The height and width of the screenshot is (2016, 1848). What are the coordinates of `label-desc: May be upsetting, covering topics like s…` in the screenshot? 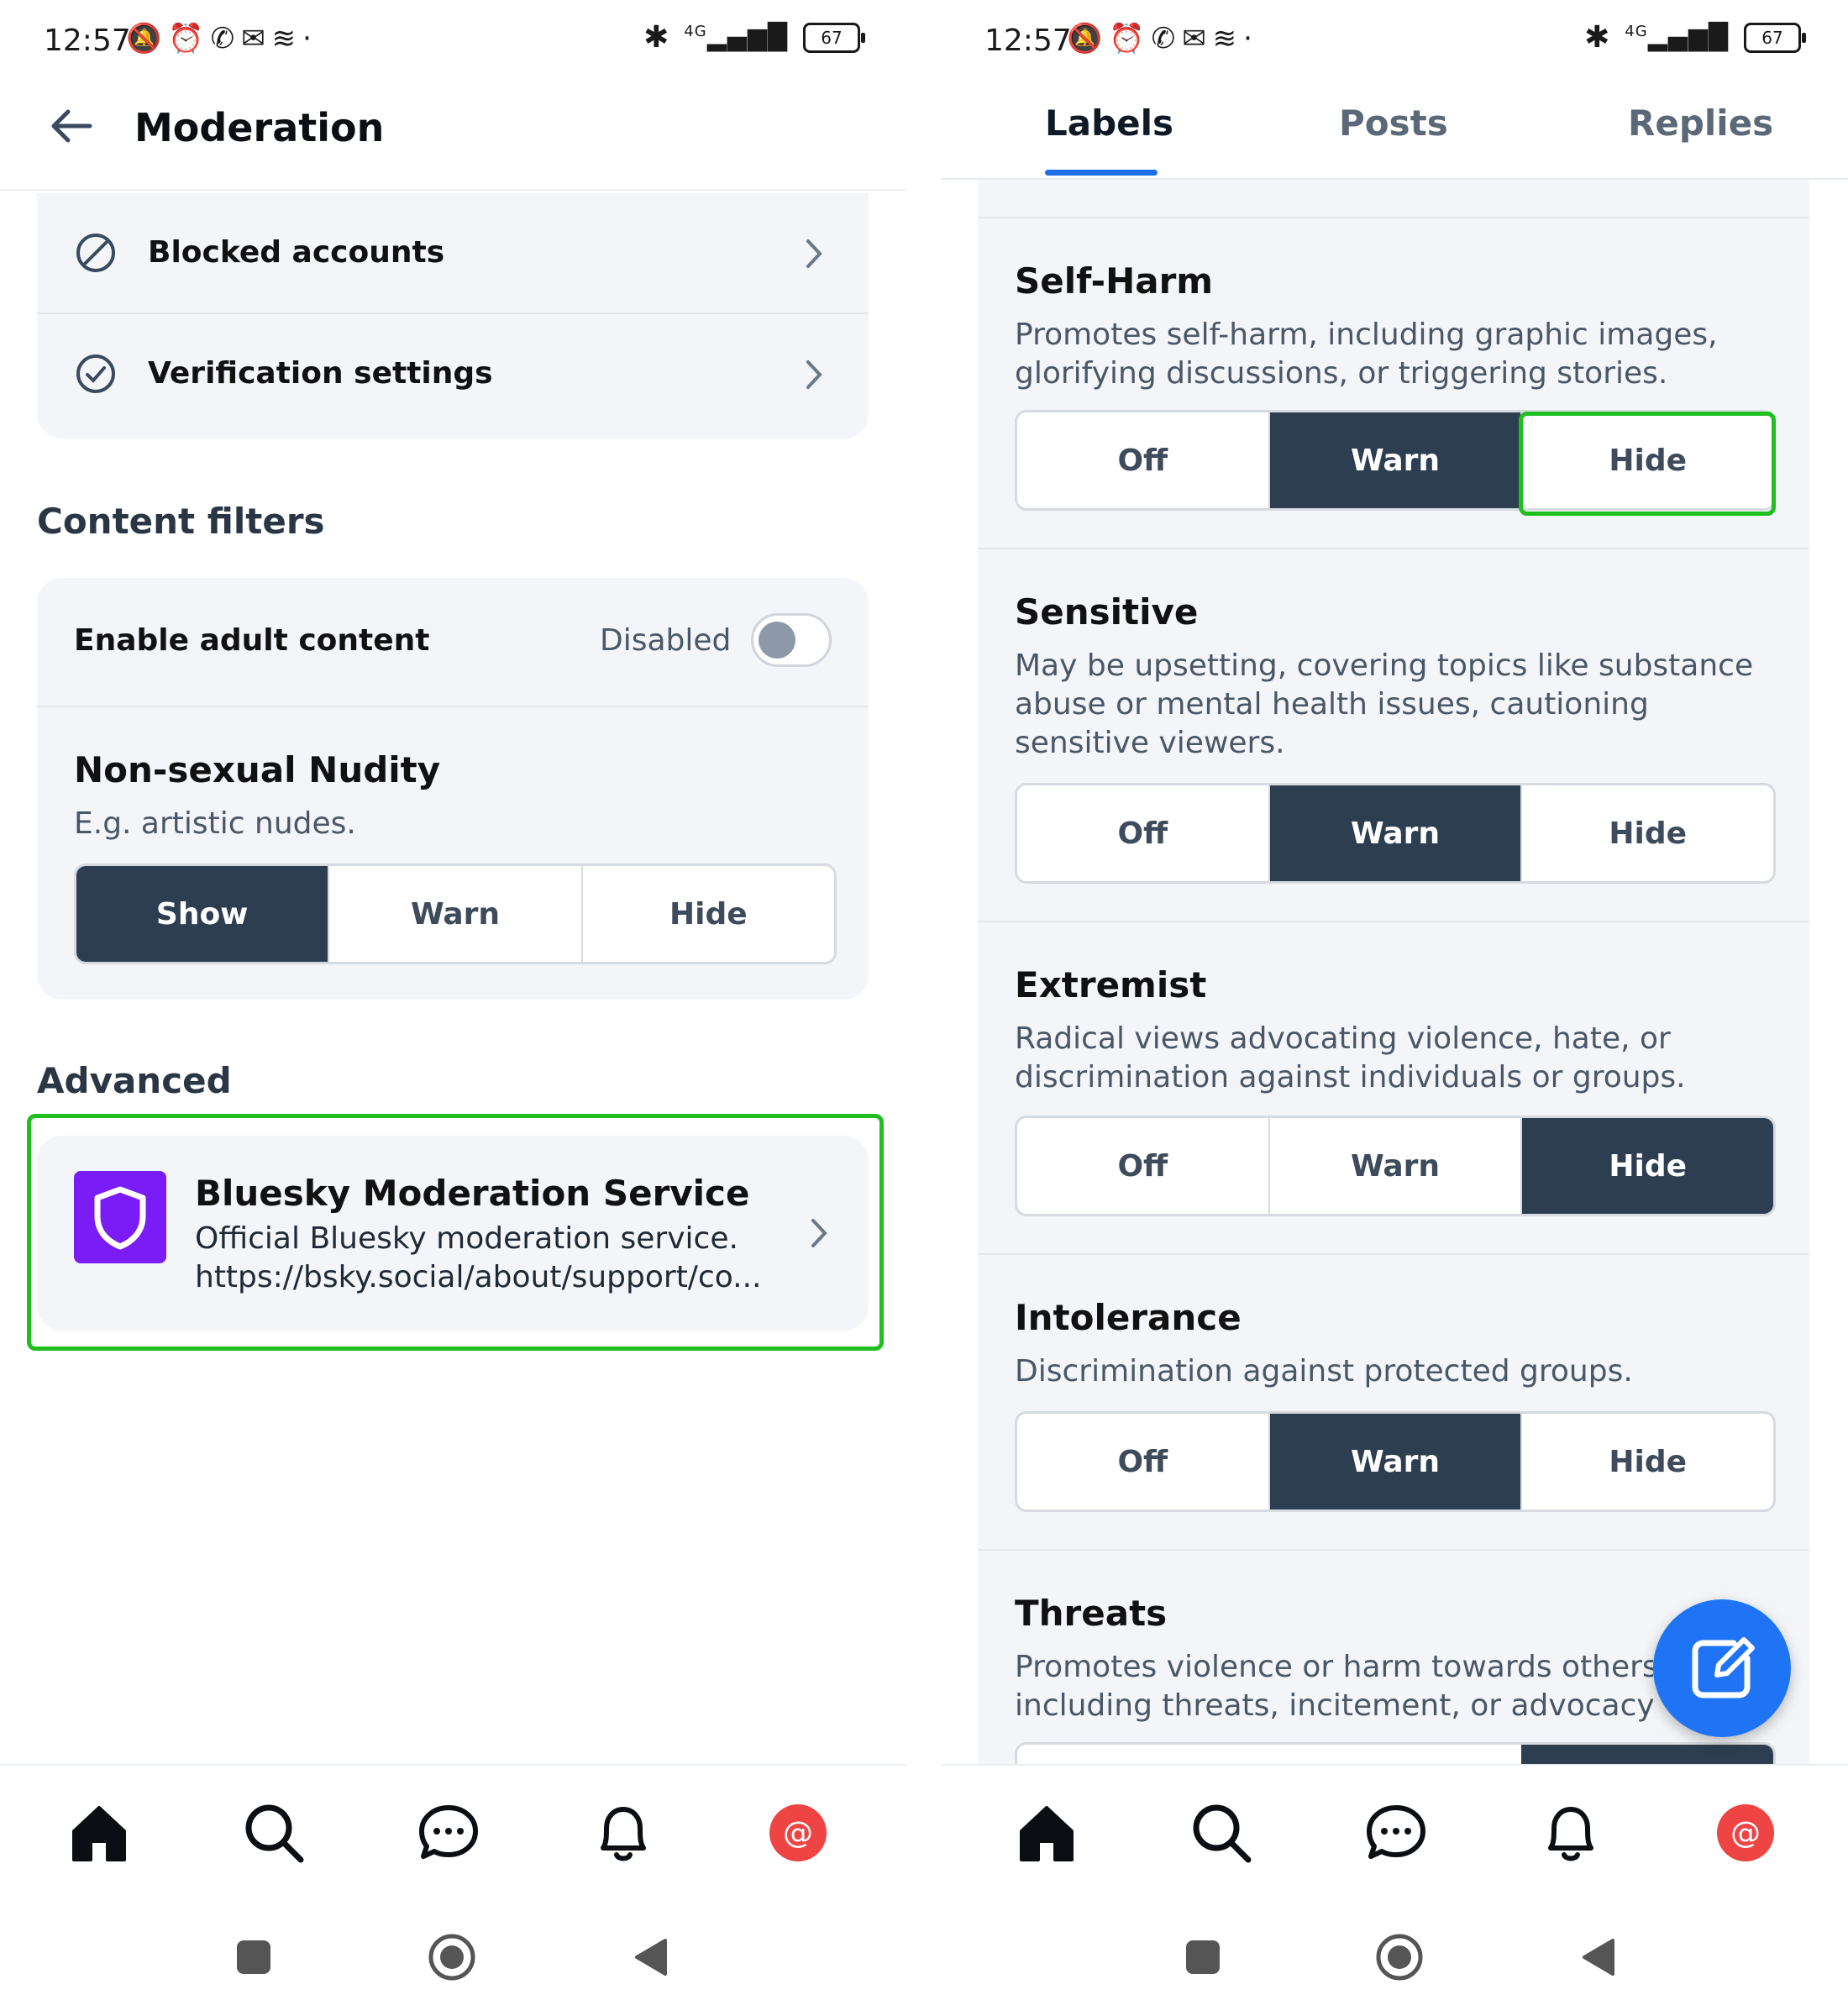 It's located at (1384, 704).